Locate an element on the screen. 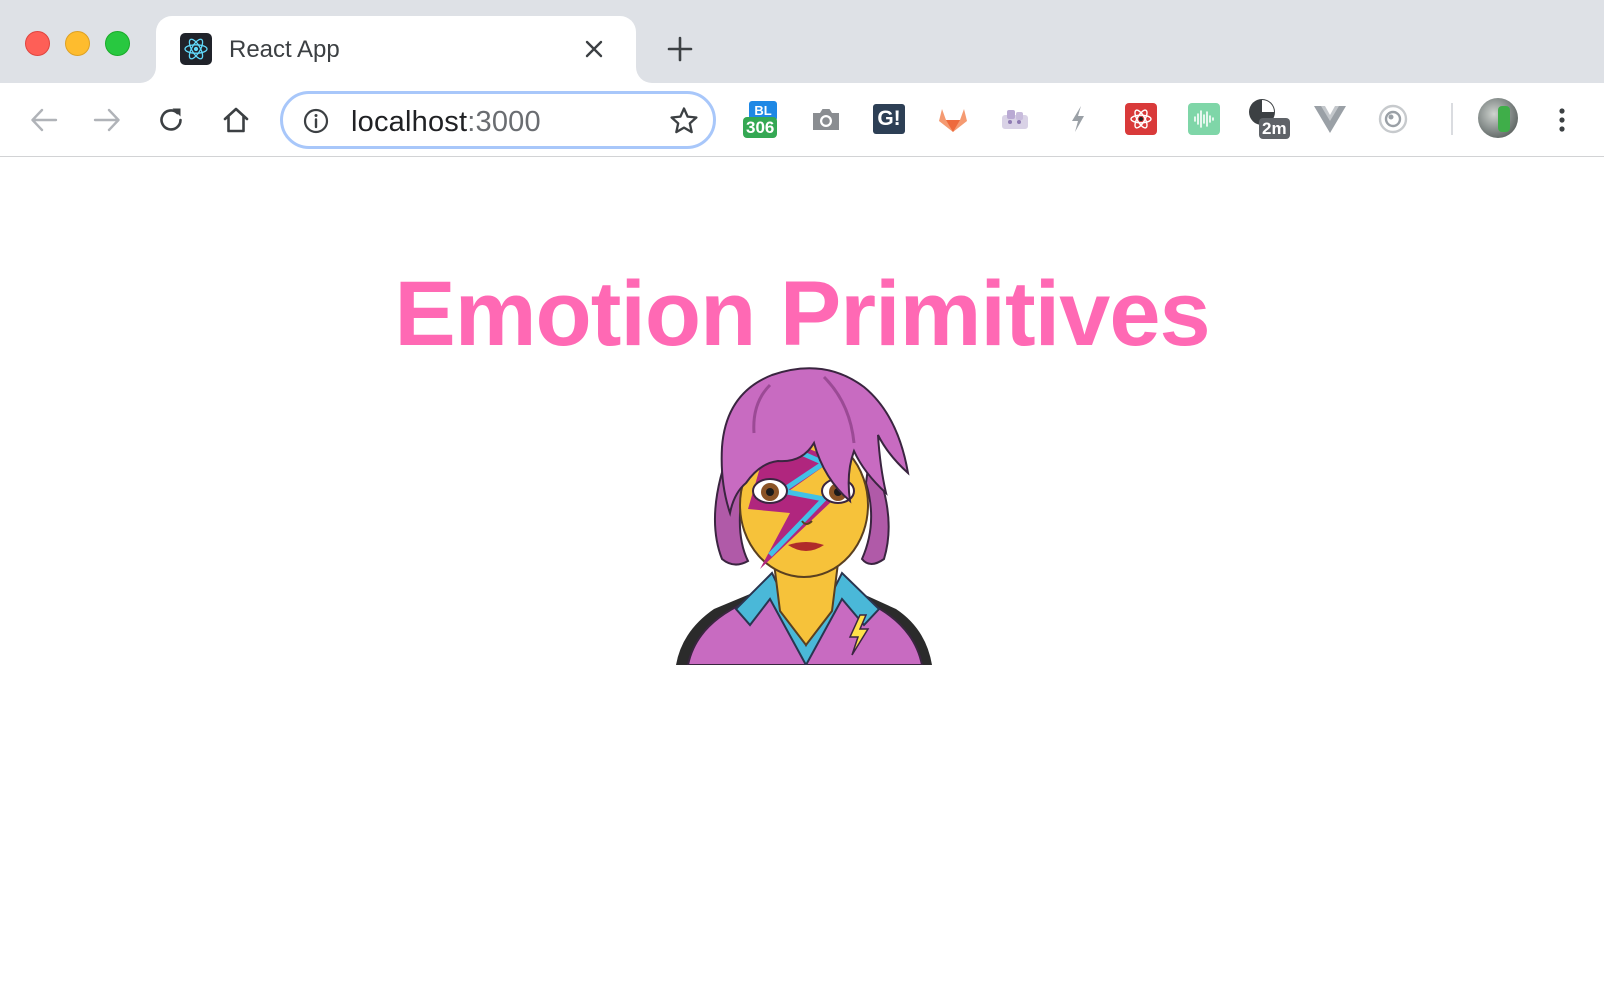  home-icon is located at coordinates (236, 120).